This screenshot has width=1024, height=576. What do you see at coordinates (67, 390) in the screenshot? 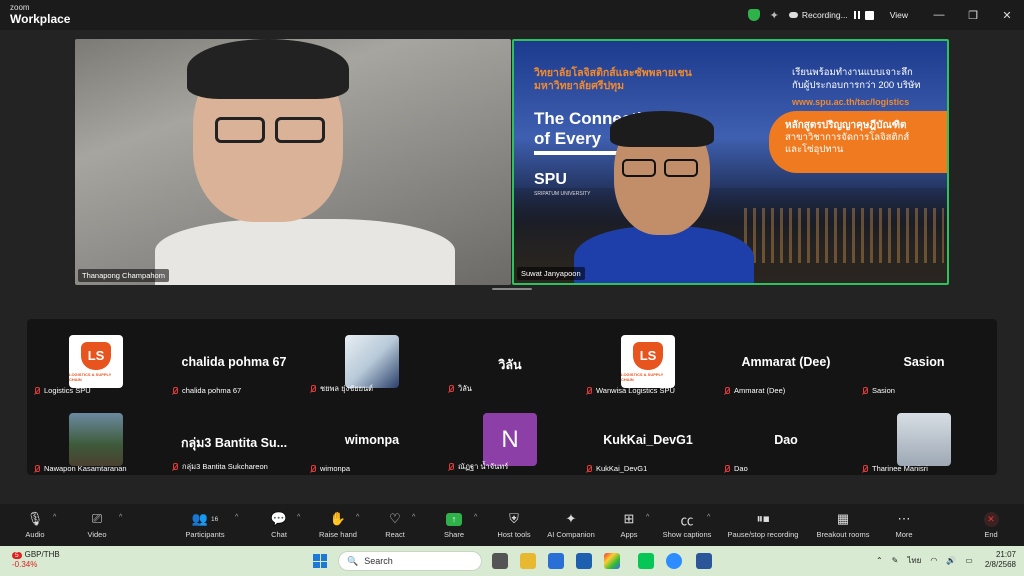
I see `participant-label: Logistics SPU` at bounding box center [67, 390].